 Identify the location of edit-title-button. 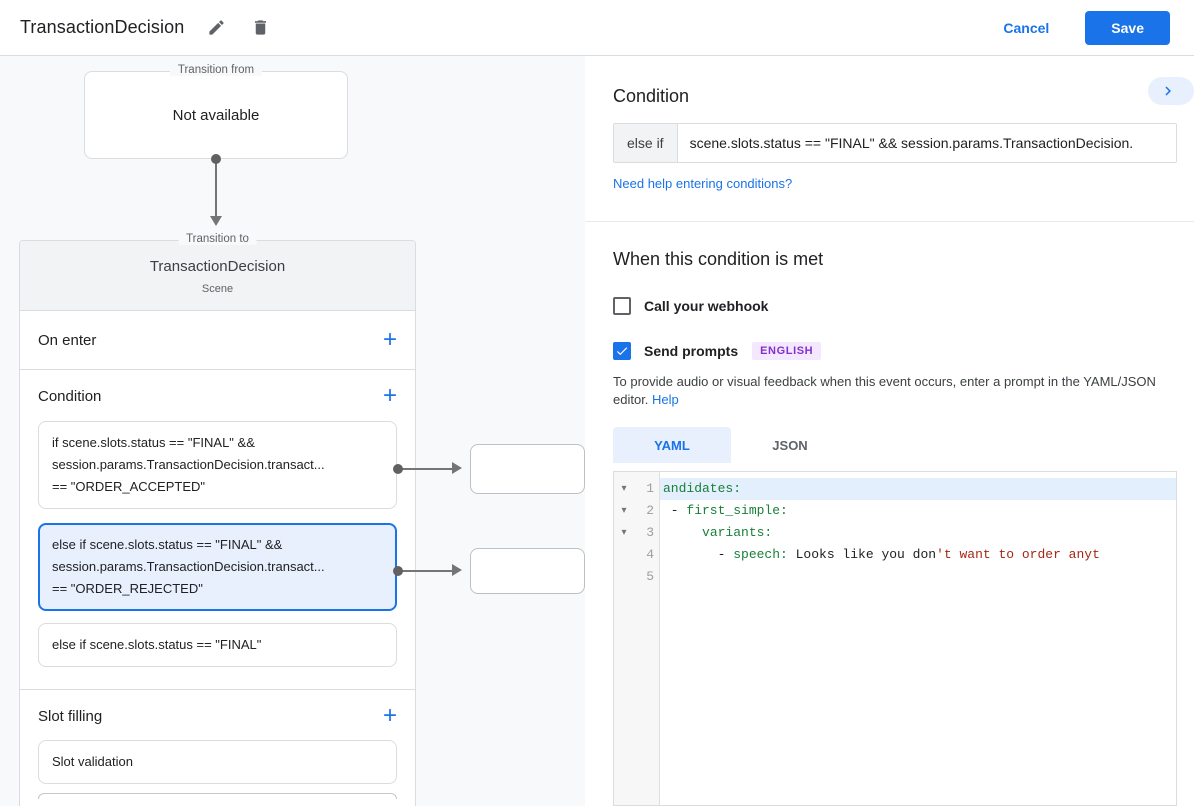
(216, 28).